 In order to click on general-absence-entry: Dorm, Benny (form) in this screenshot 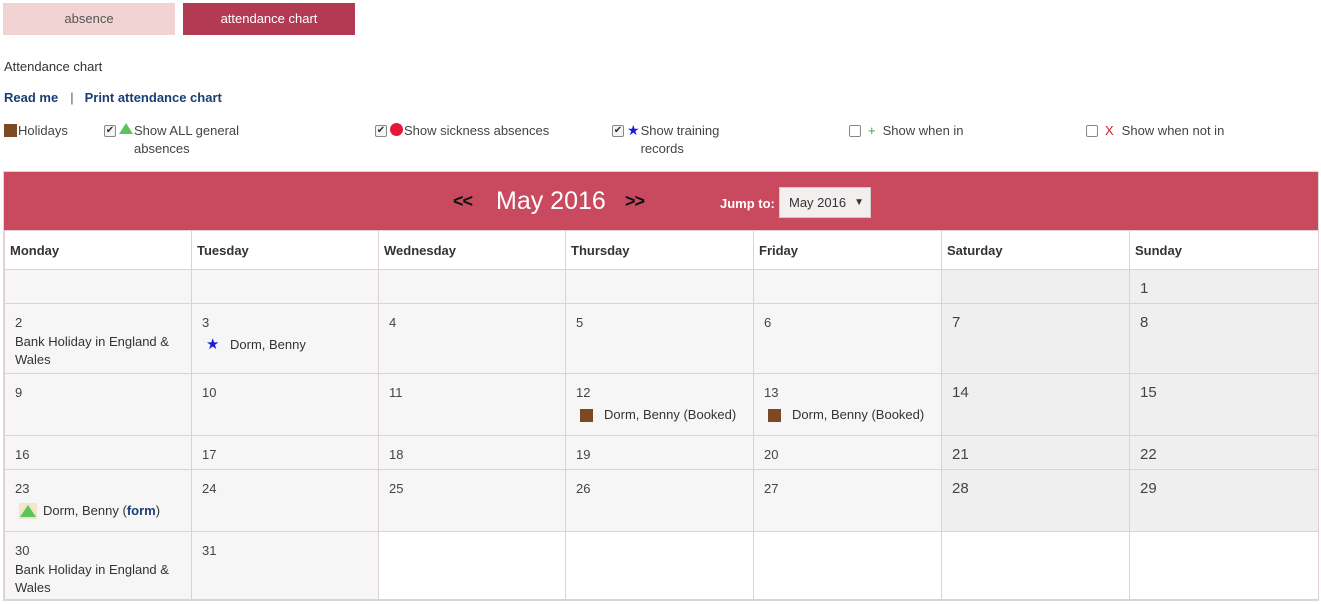, I will do `click(103, 511)`.